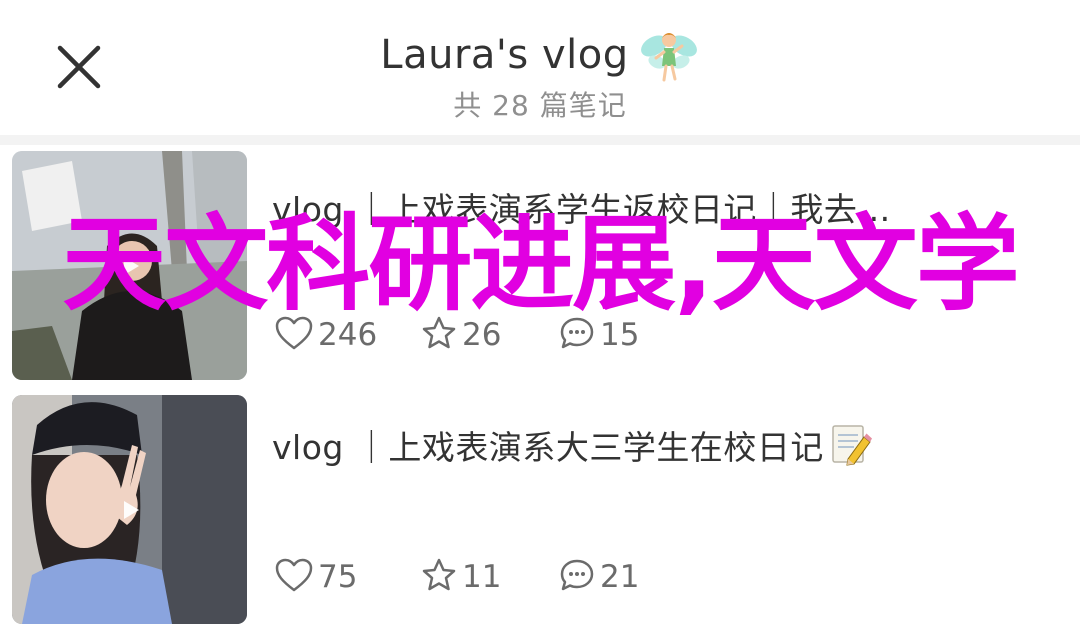 The image size is (1080, 631). I want to click on title-area: Laura's vlog, so click(540, 55).